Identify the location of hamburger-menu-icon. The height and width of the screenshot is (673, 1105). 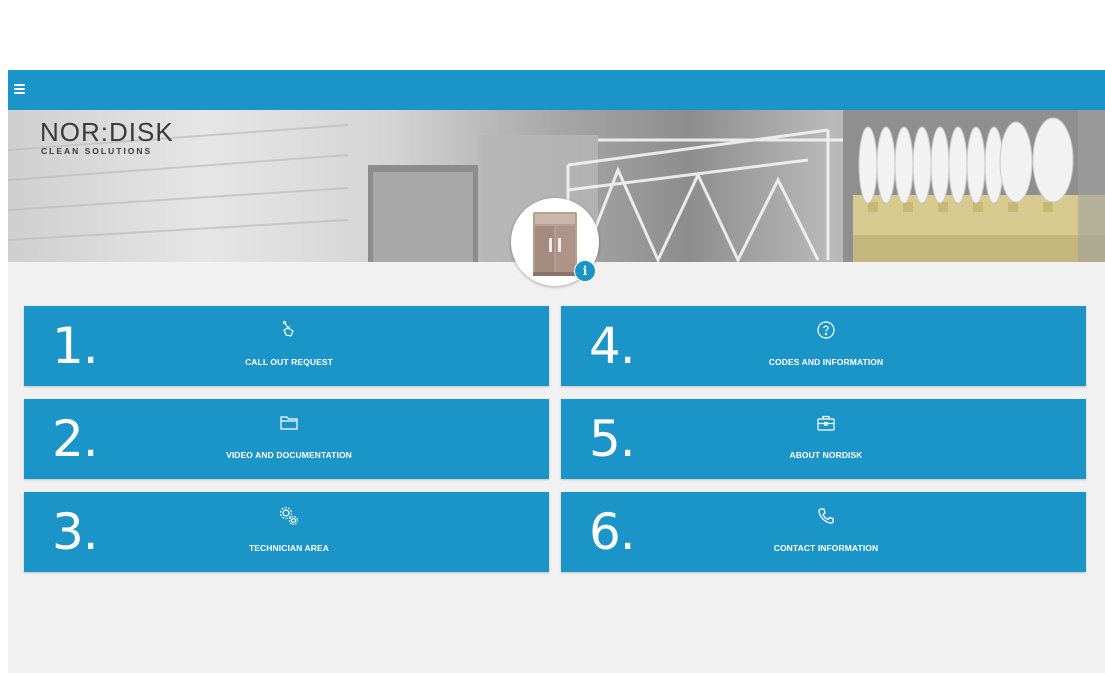
(22, 89).